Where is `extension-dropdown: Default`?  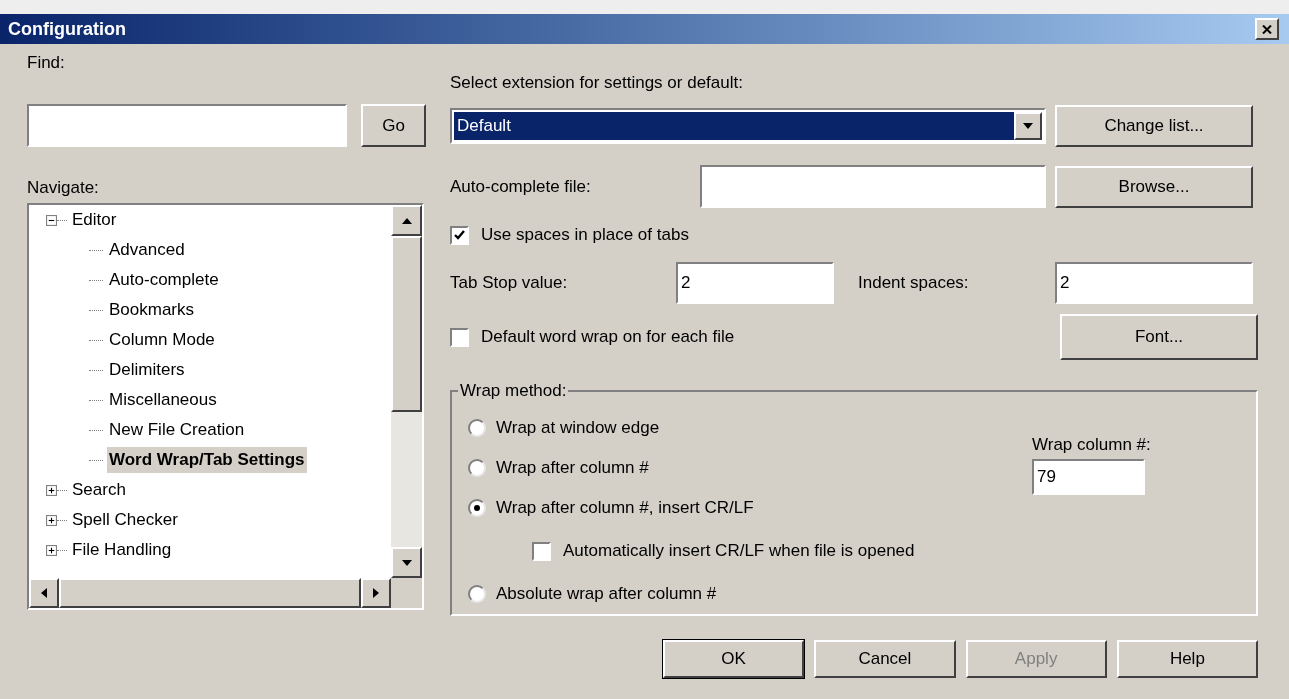 extension-dropdown: Default is located at coordinates (748, 126).